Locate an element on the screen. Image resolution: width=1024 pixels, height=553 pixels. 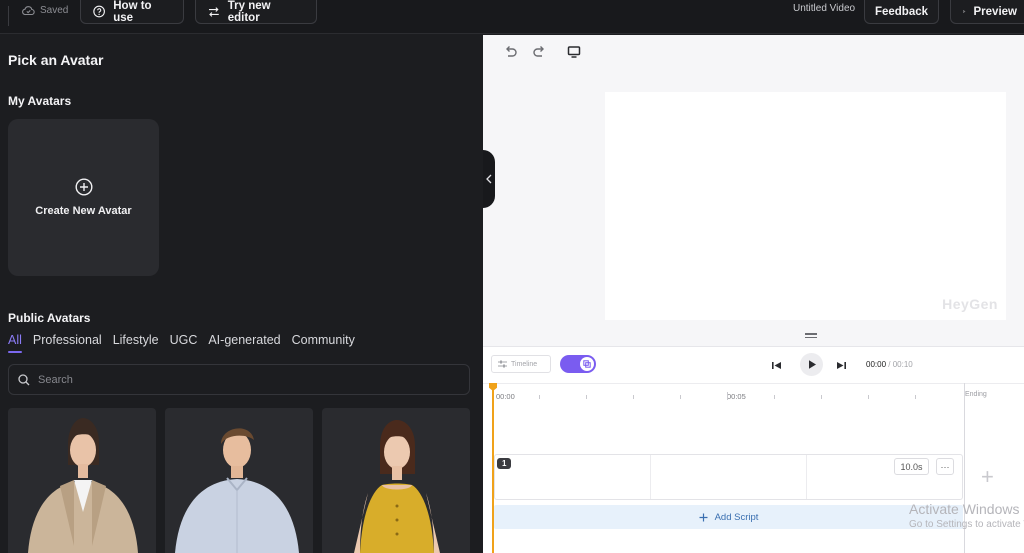
toggle-knob is located at coordinates (587, 364).